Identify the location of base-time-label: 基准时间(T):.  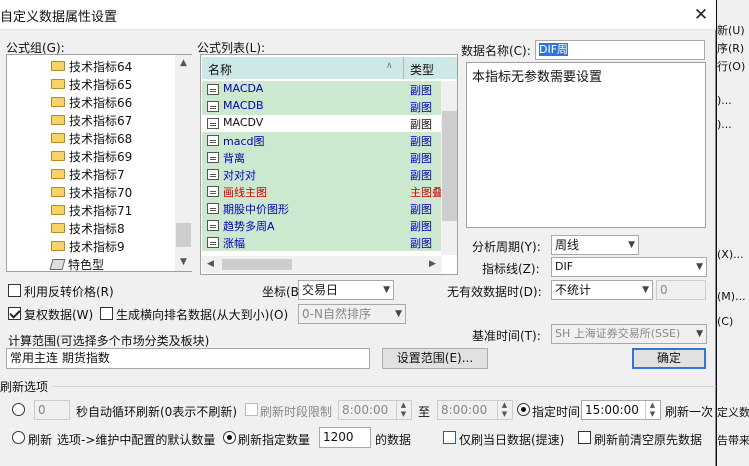
(506, 336).